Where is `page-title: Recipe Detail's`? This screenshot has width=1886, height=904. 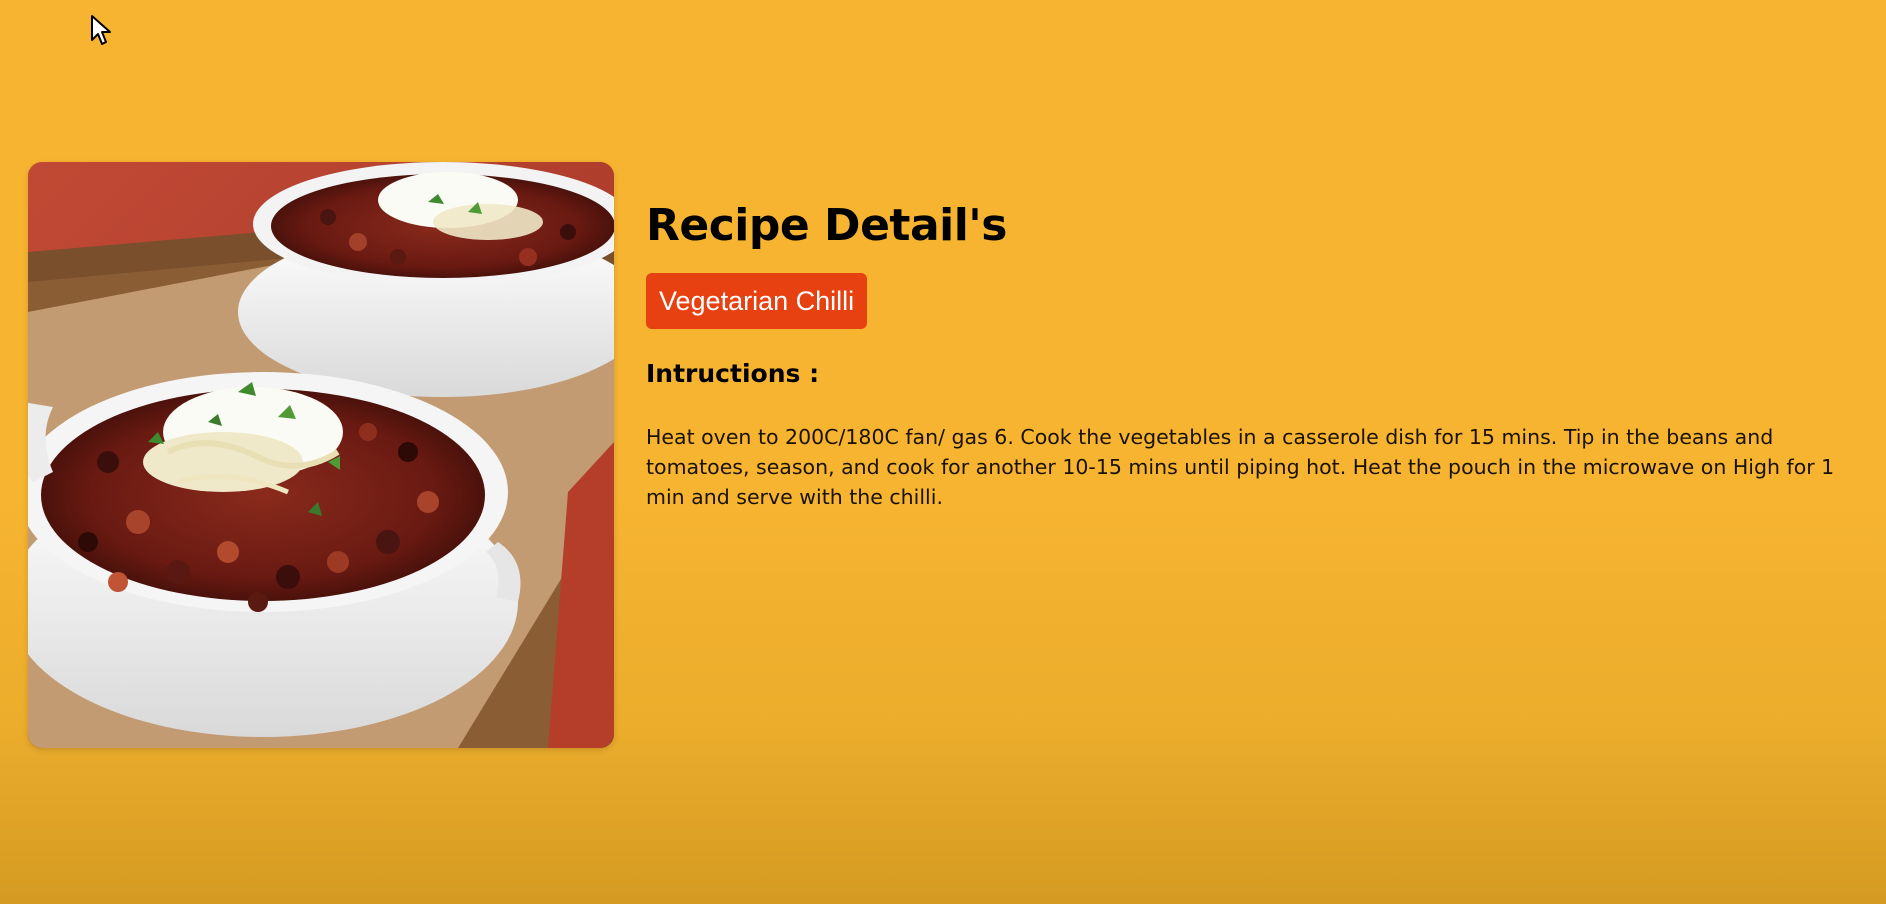
page-title: Recipe Detail's is located at coordinates (826, 225).